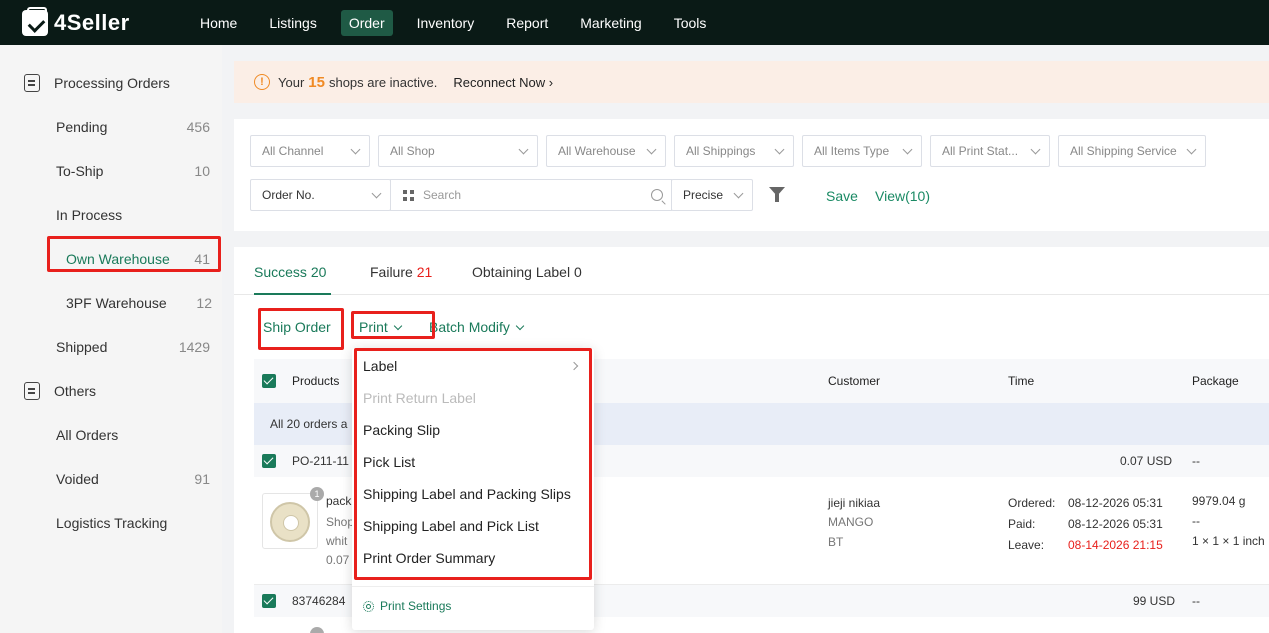  Describe the element at coordinates (854, 503) in the screenshot. I see `customer-name: jieji nikiaa` at that location.